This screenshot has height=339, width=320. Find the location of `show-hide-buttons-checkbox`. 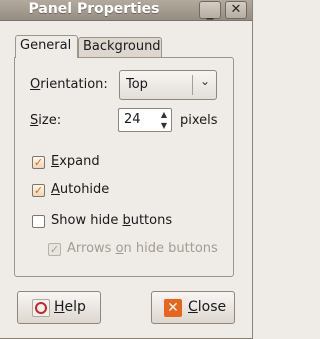

show-hide-buttons-checkbox is located at coordinates (38, 221).